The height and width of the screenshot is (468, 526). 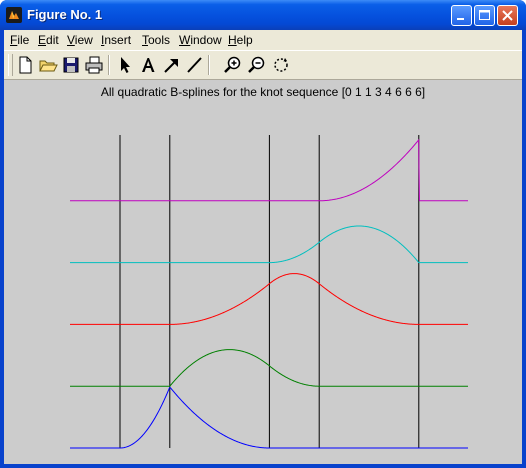 I want to click on insert-arrow-icon, so click(x=171, y=66).